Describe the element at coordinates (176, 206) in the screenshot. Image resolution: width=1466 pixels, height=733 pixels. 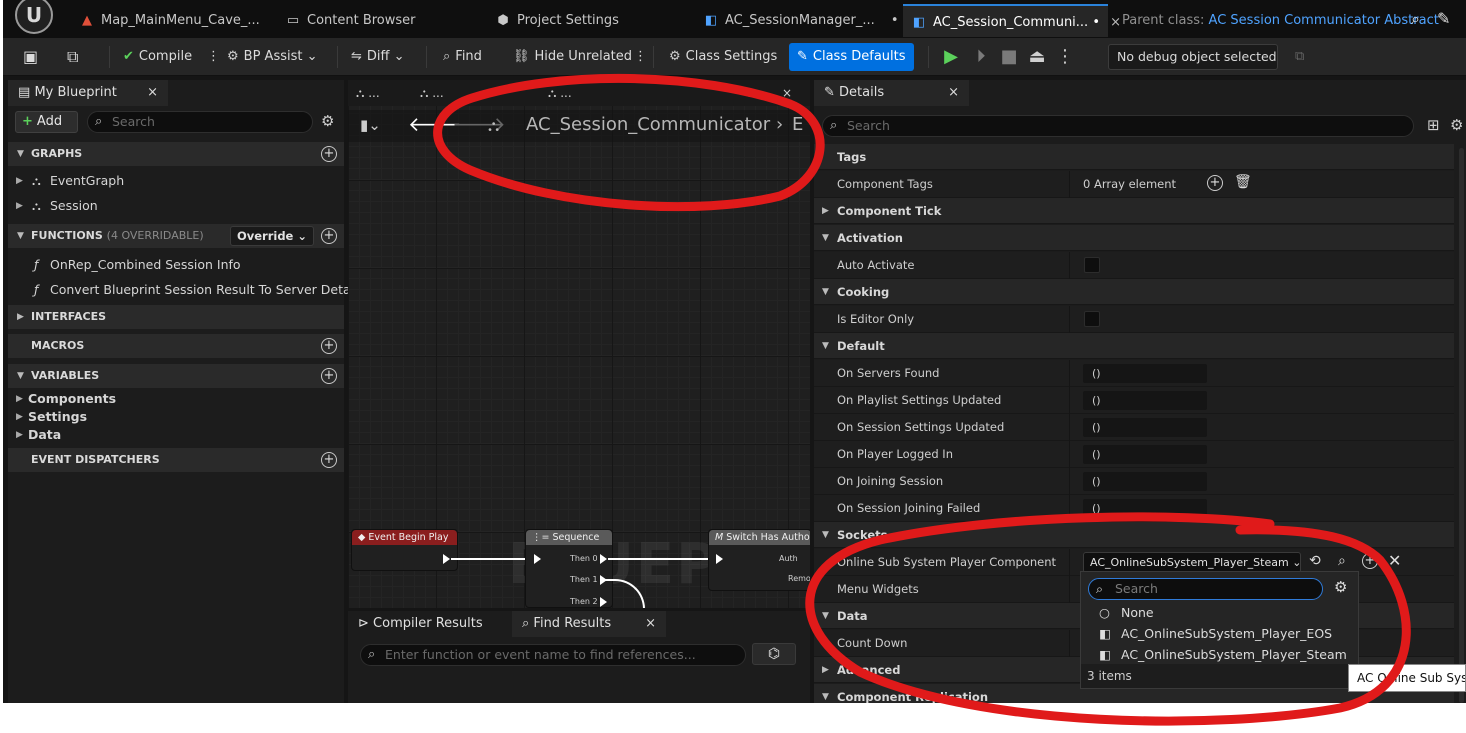
I see `graph-item-session: ▶ ⛬ Session` at that location.